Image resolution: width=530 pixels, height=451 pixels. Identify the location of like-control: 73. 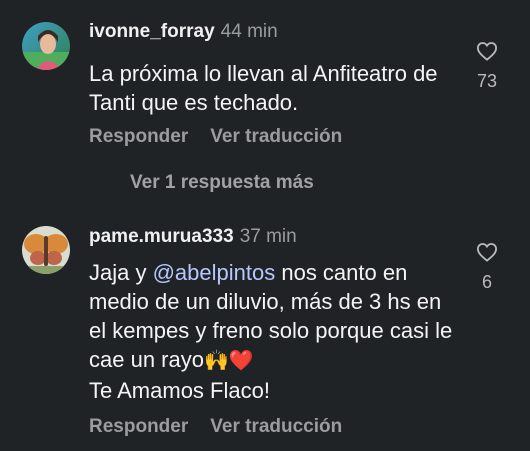
(487, 66).